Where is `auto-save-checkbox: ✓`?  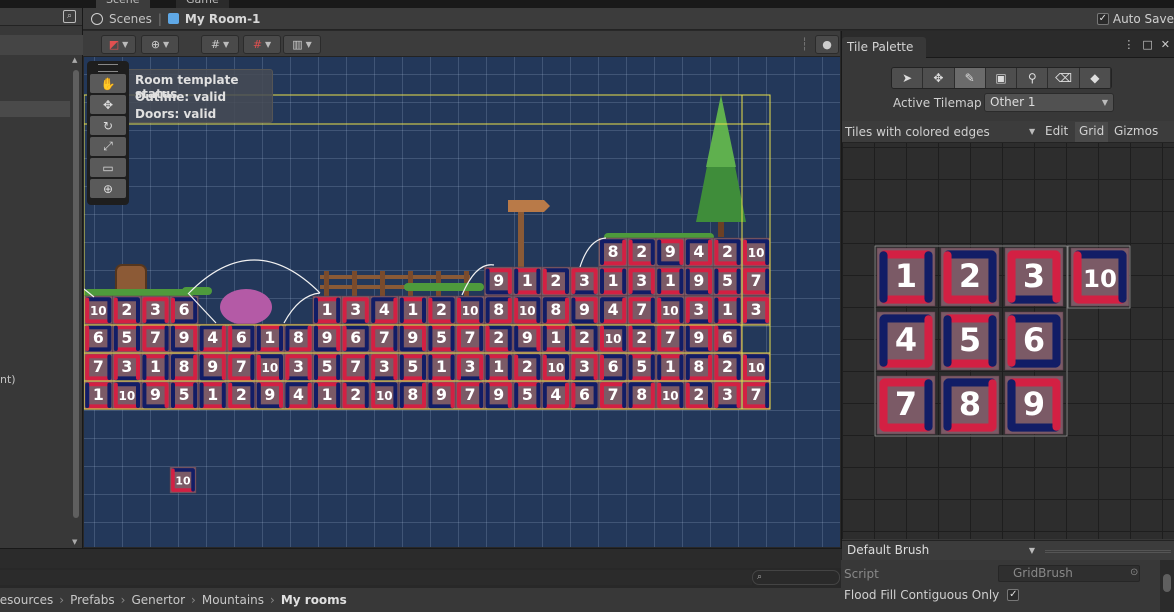 auto-save-checkbox: ✓ is located at coordinates (1102, 19).